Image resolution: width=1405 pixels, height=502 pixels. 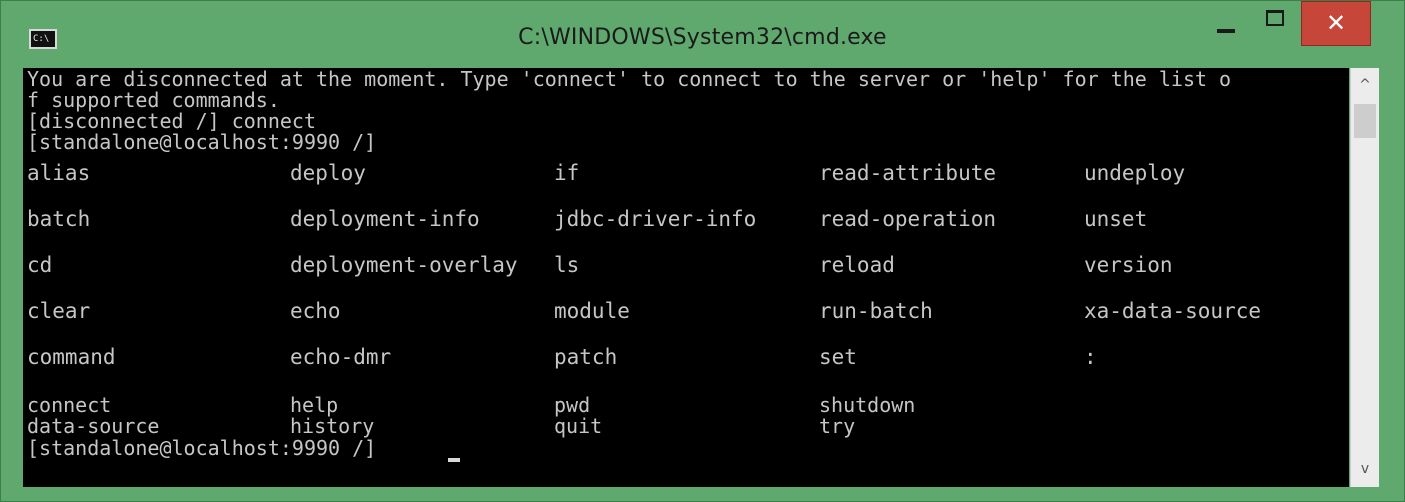 I want to click on command-name: help, so click(x=314, y=405).